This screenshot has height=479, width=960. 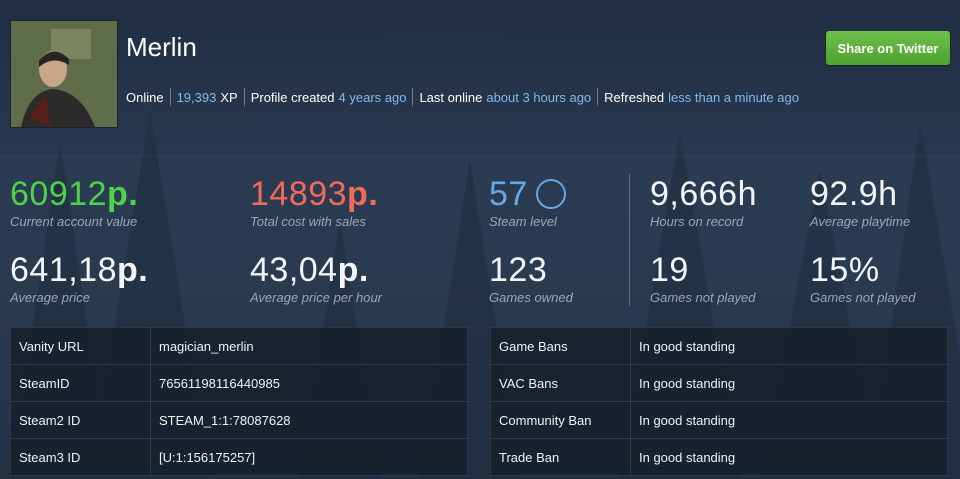 I want to click on stat-avg-price: 641,18p. Average price, so click(x=79, y=278).